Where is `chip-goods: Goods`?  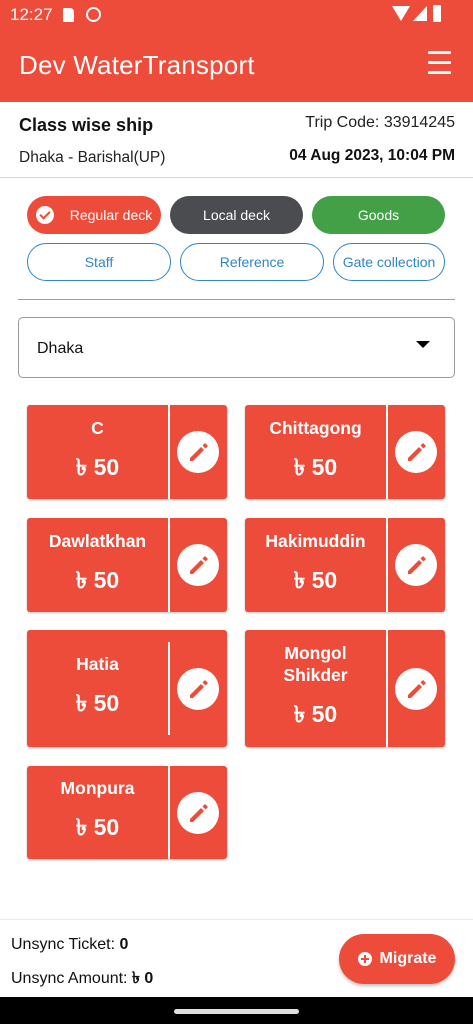 chip-goods: Goods is located at coordinates (378, 215).